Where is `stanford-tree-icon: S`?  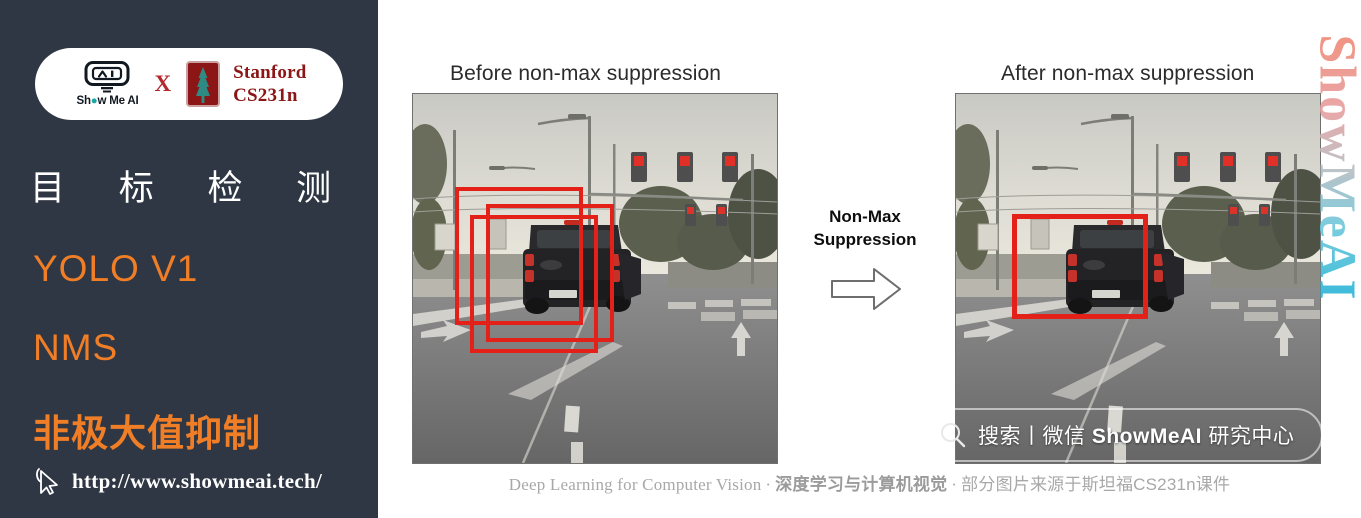 stanford-tree-icon: S is located at coordinates (203, 85).